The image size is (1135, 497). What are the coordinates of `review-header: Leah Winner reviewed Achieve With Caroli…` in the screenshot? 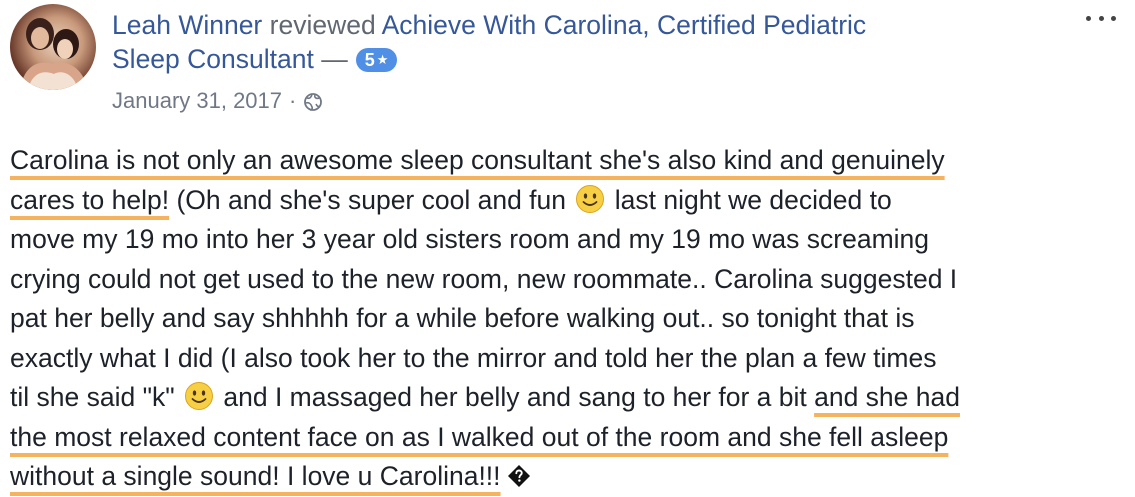 It's located at (592, 42).